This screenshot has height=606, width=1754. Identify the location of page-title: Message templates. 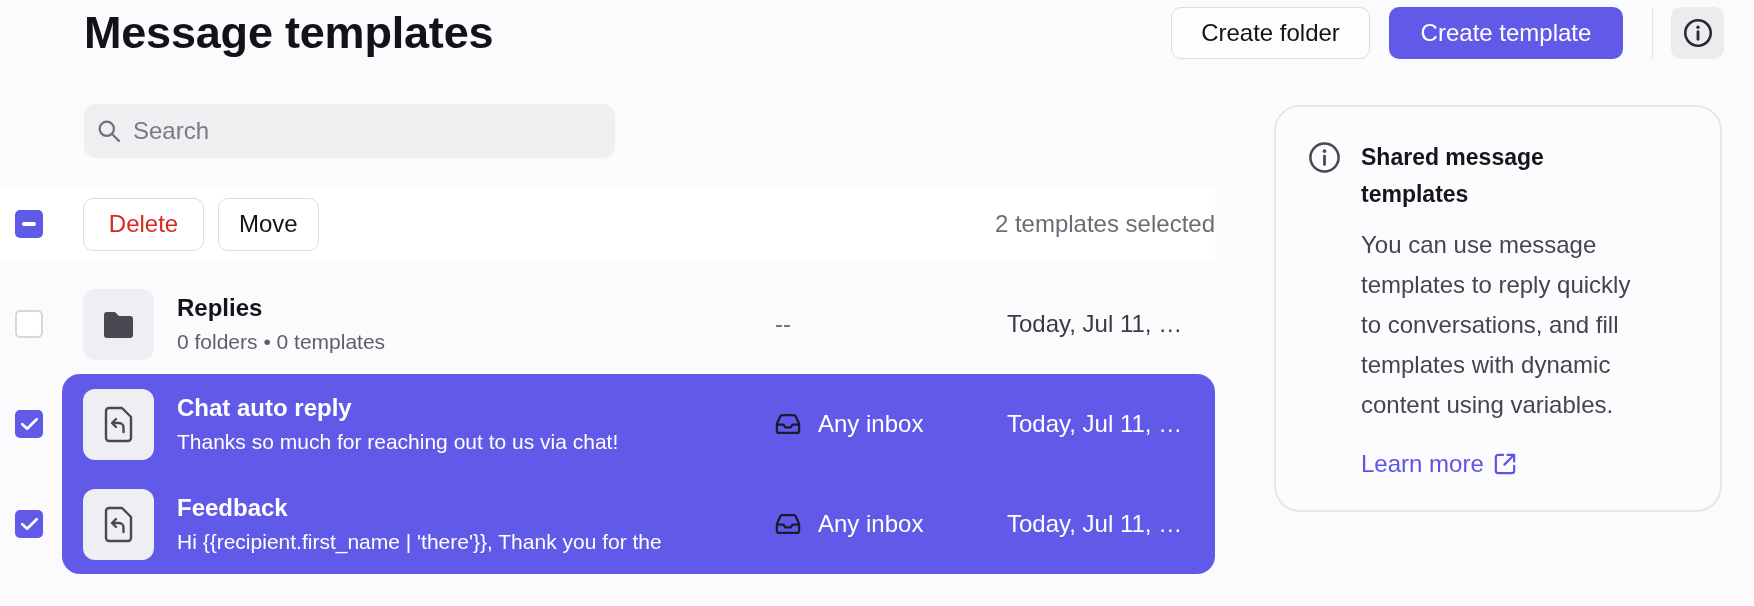
(289, 33).